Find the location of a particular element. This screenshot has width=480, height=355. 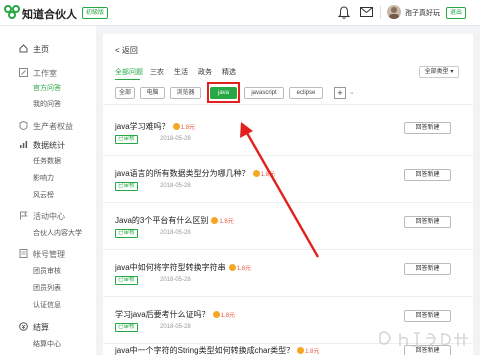

username: 孢子真好玩 is located at coordinates (422, 13).